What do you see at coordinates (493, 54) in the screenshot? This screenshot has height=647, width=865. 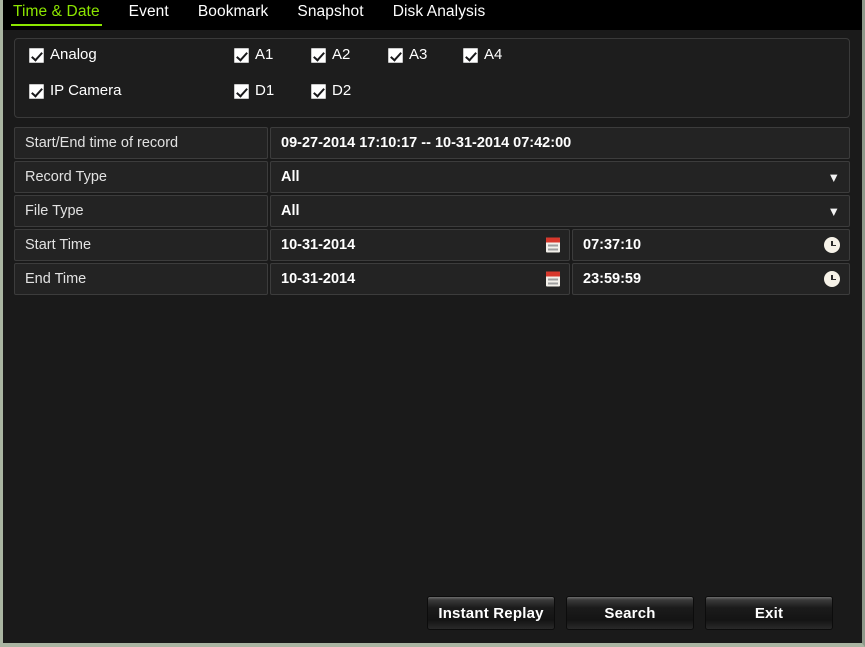 I see `checkbox-label: A4` at bounding box center [493, 54].